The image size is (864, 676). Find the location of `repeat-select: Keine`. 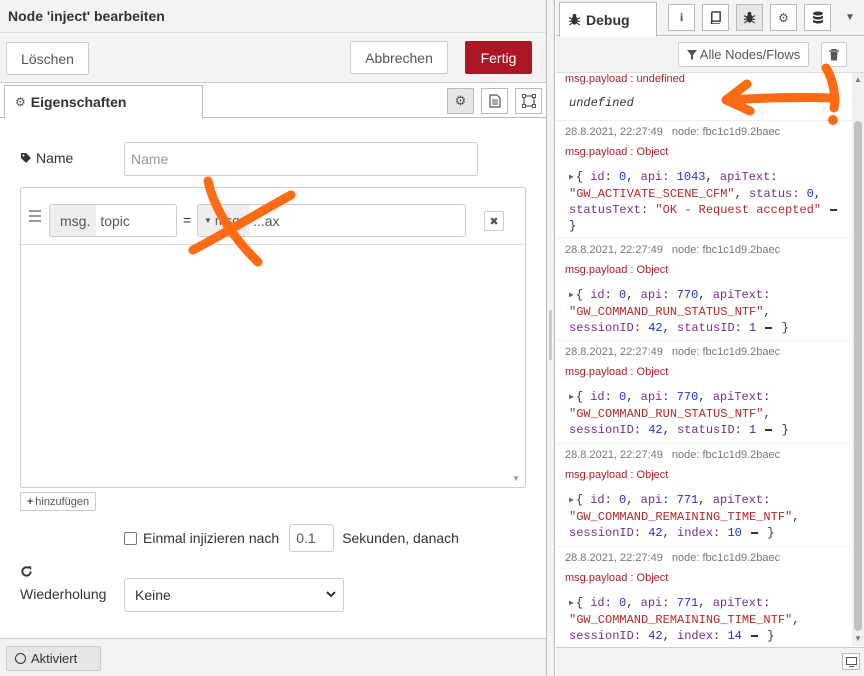

repeat-select: Keine is located at coordinates (234, 595).